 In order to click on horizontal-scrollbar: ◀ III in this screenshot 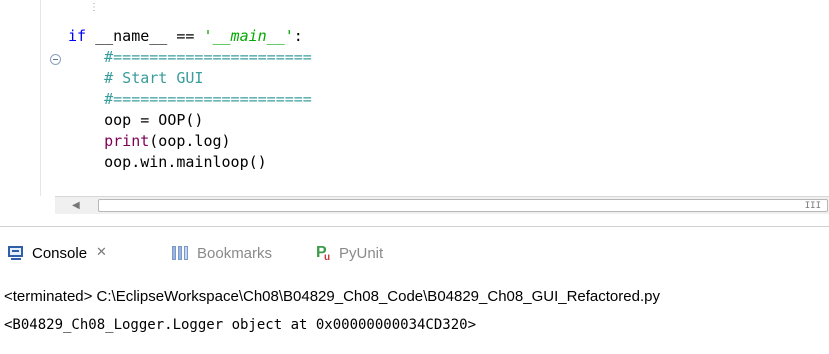, I will do `click(442, 205)`.